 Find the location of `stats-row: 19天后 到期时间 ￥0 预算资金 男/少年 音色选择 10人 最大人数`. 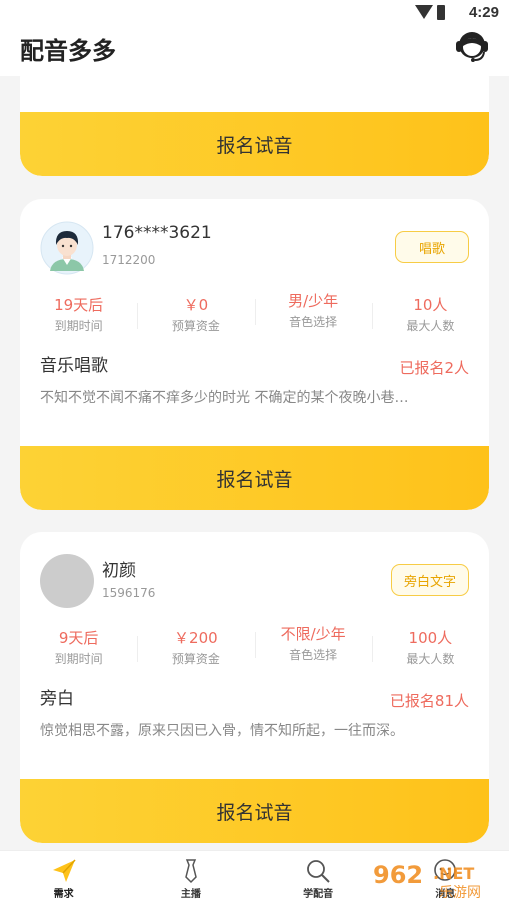

stats-row: 19天后 到期时间 ￥0 预算资金 男/少年 音色选择 10人 最大人数 is located at coordinates (254, 316).